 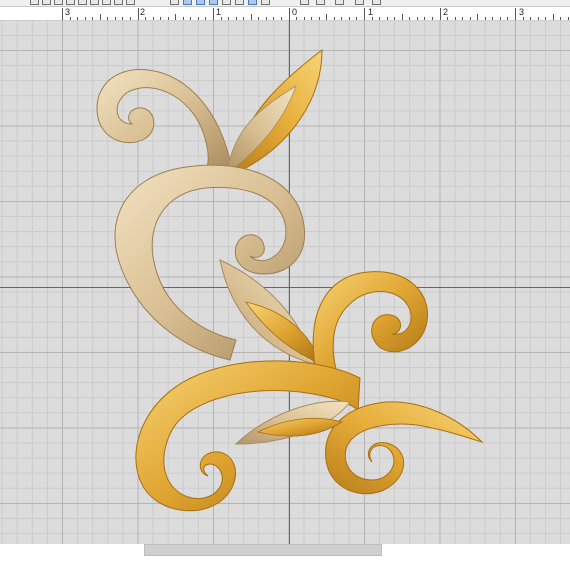 What do you see at coordinates (295, 12) in the screenshot?
I see `ruler-label: 0` at bounding box center [295, 12].